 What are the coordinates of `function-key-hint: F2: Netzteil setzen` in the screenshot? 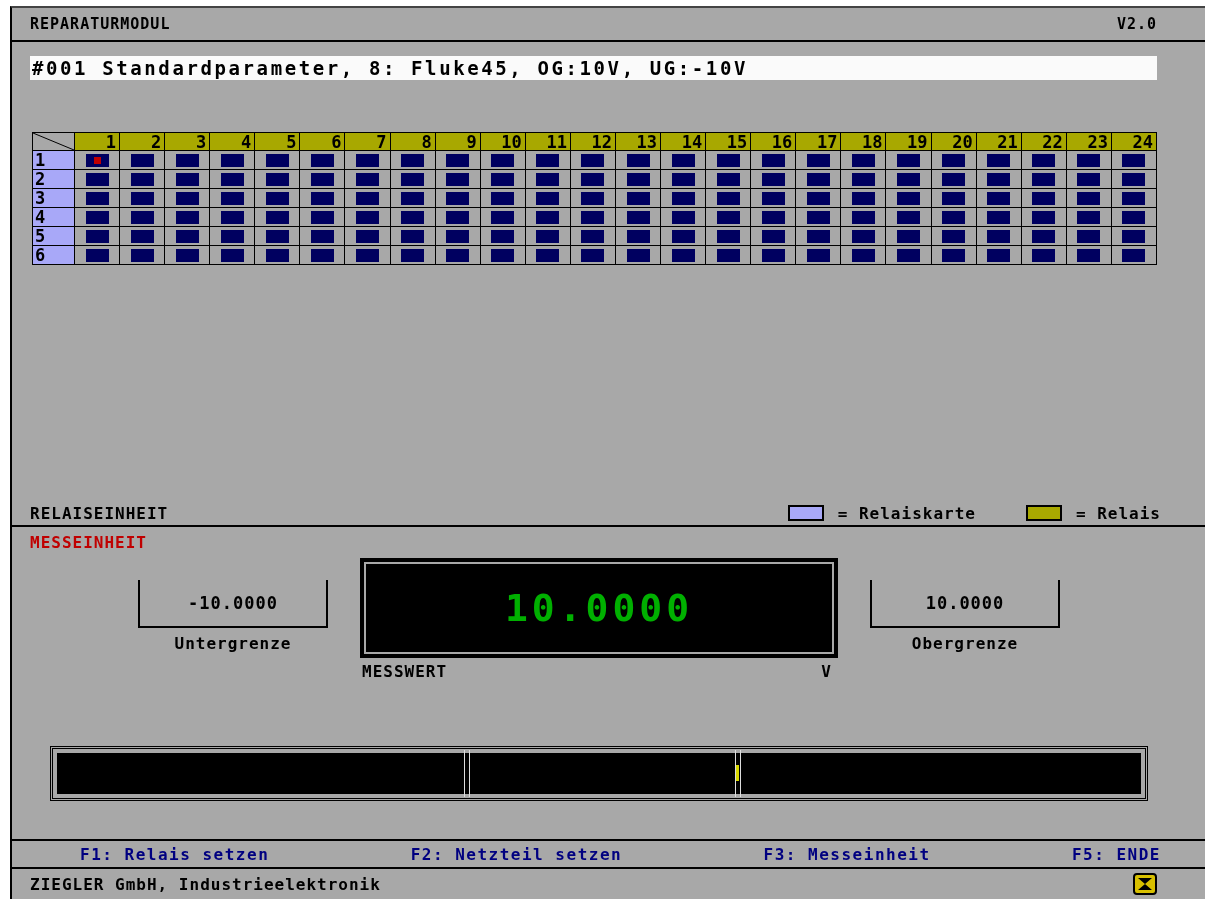 It's located at (516, 854).